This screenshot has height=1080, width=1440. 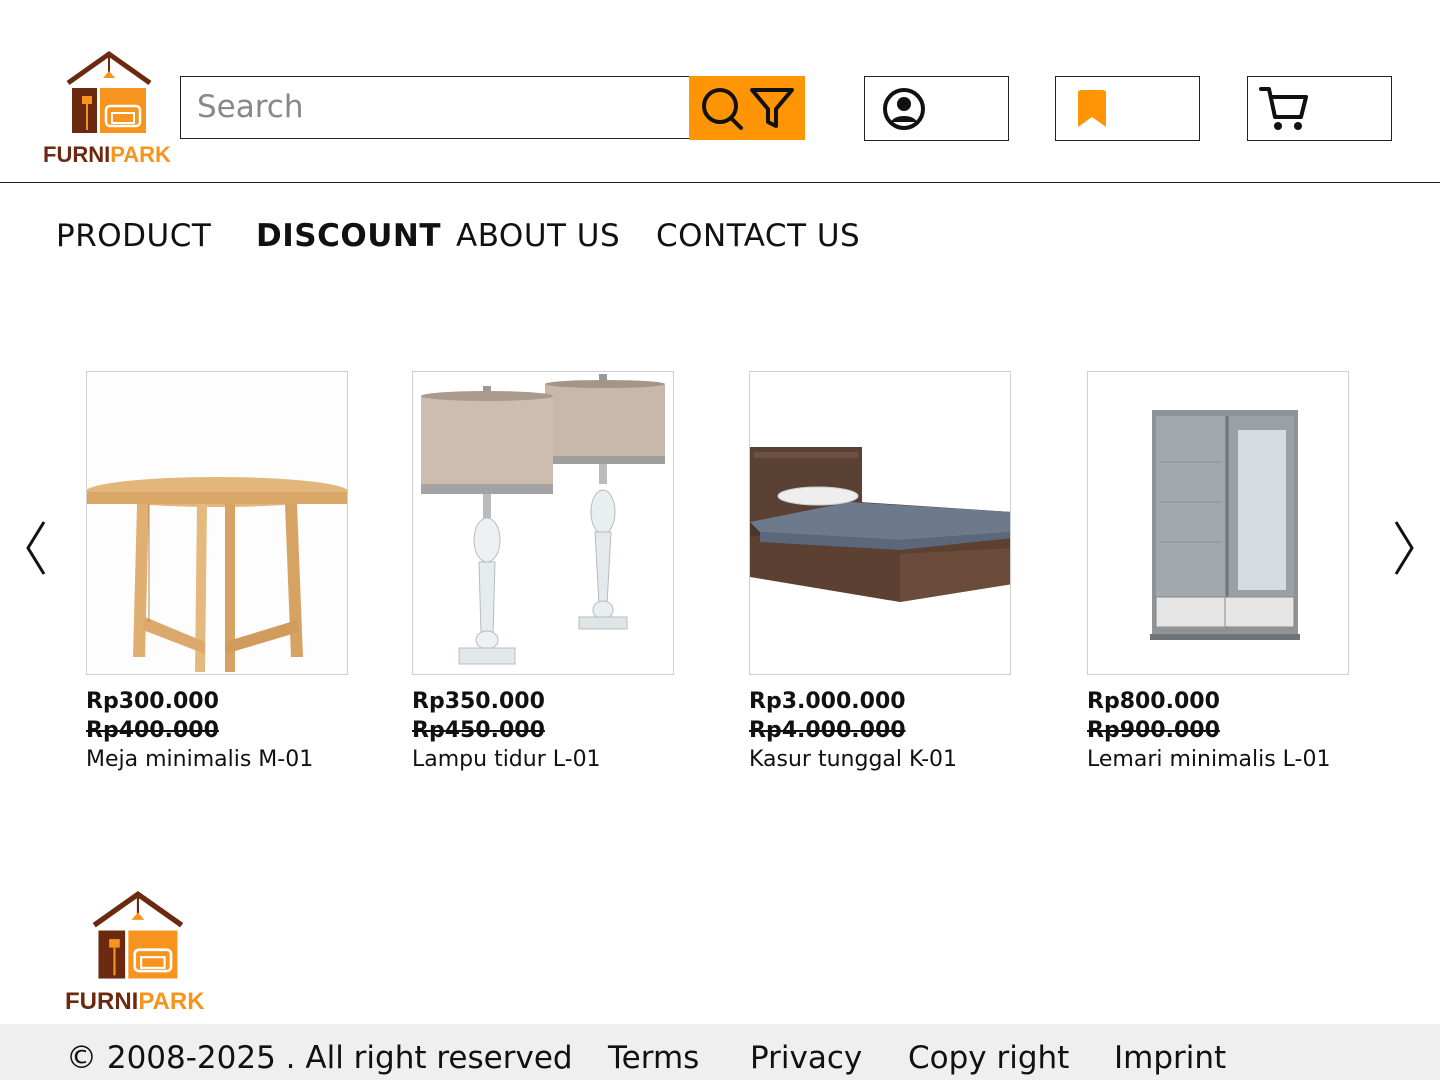 I want to click on product-name: Kasur tunggal K-01, so click(x=880, y=759).